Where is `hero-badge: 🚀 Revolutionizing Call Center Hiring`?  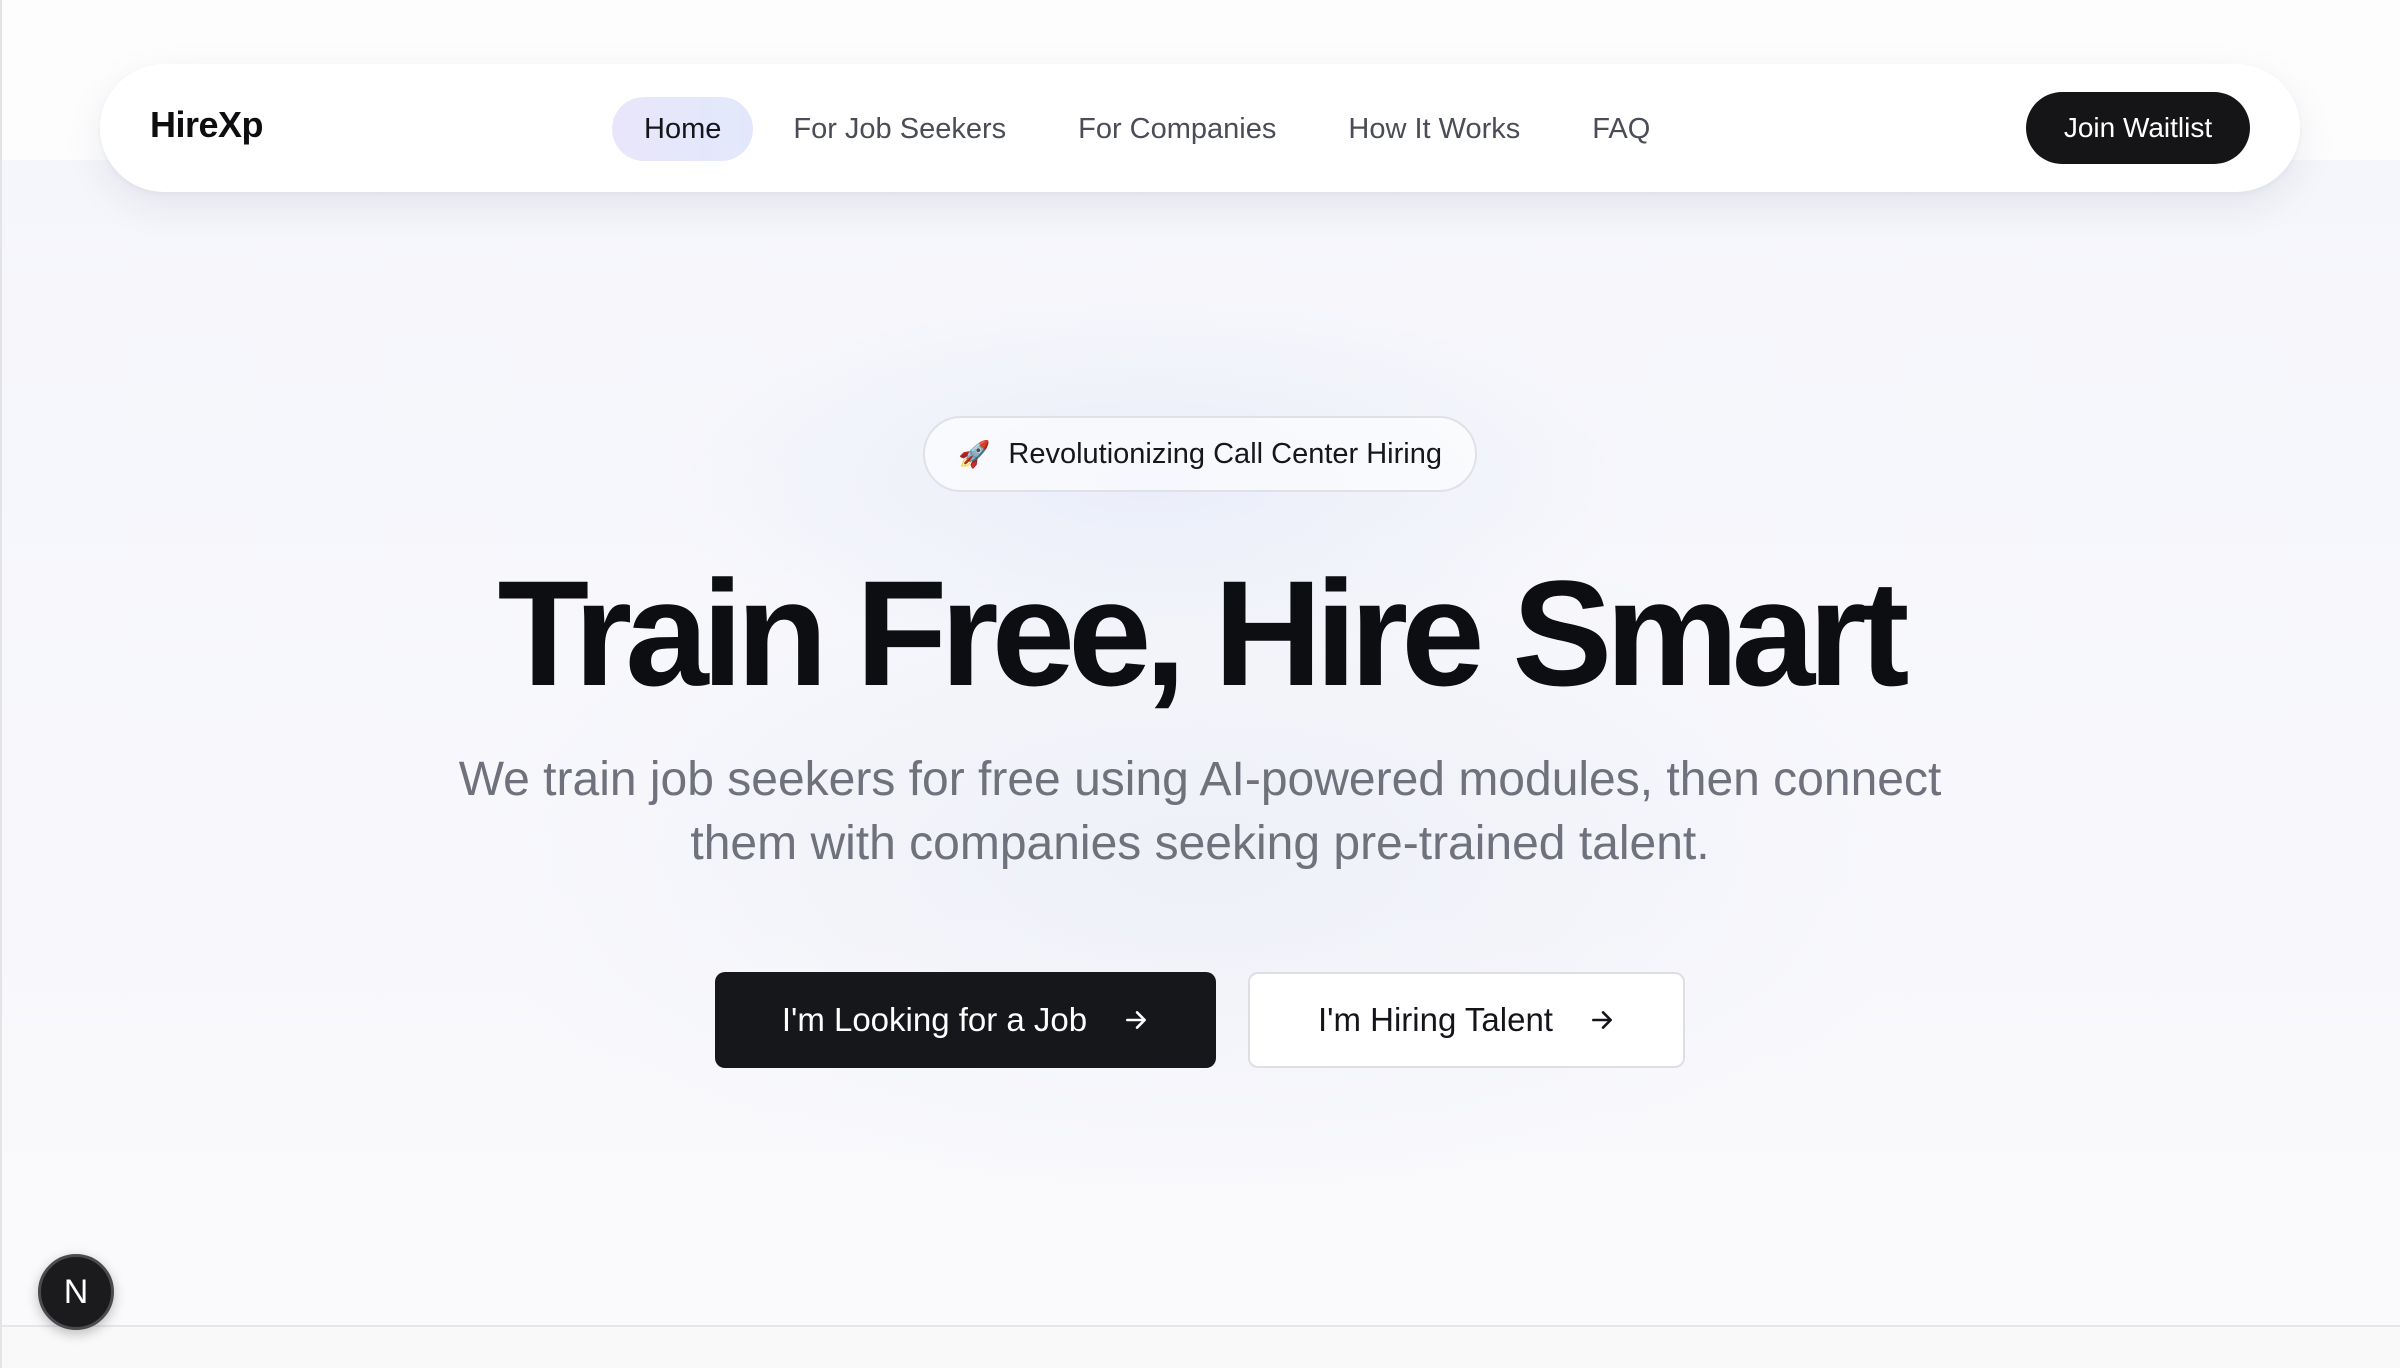
hero-badge: 🚀 Revolutionizing Call Center Hiring is located at coordinates (1200, 454).